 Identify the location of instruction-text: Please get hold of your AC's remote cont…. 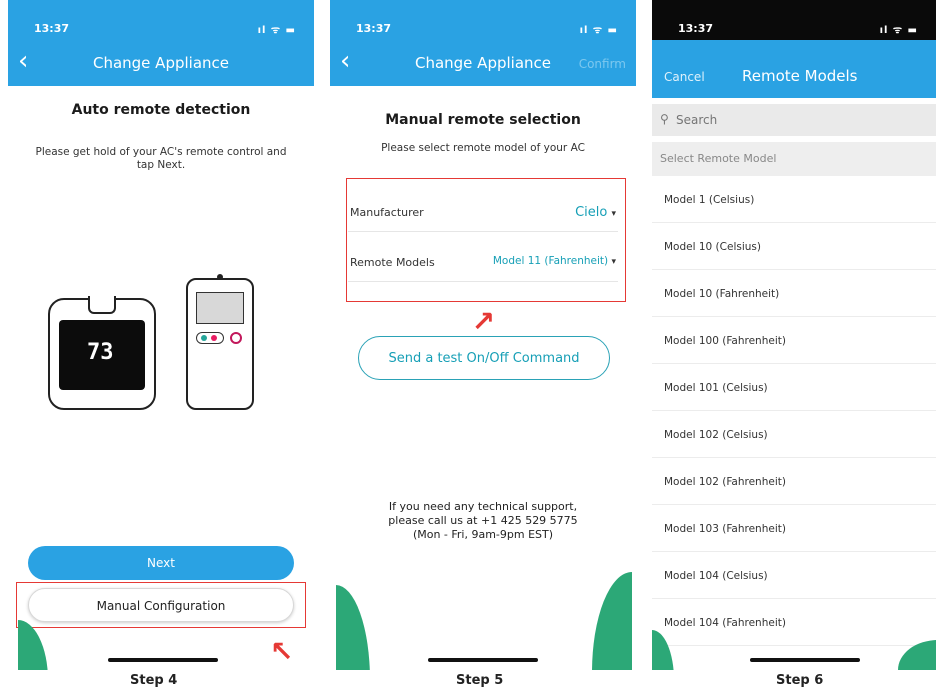
(161, 158).